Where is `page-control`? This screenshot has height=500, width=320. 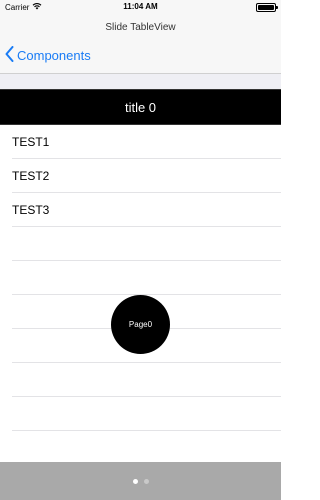
page-control is located at coordinates (140, 481).